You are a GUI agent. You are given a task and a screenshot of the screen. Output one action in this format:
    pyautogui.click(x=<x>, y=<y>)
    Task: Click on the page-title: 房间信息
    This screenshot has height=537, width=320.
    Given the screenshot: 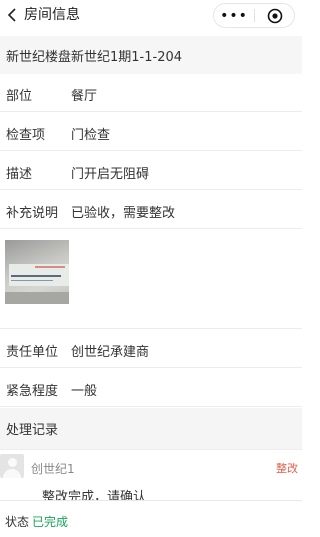 What is the action you would take?
    pyautogui.click(x=52, y=15)
    